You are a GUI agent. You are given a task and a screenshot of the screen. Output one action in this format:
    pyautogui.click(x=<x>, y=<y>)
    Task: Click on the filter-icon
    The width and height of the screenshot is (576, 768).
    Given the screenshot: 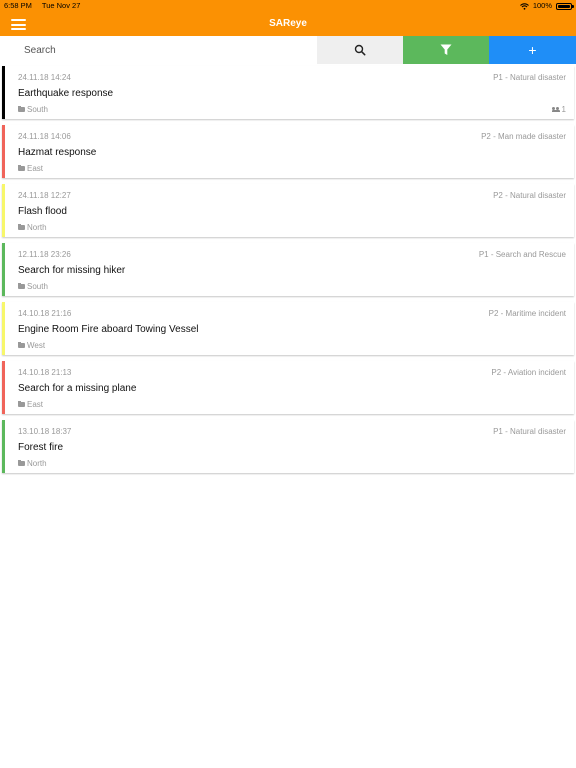 What is the action you would take?
    pyautogui.click(x=446, y=49)
    